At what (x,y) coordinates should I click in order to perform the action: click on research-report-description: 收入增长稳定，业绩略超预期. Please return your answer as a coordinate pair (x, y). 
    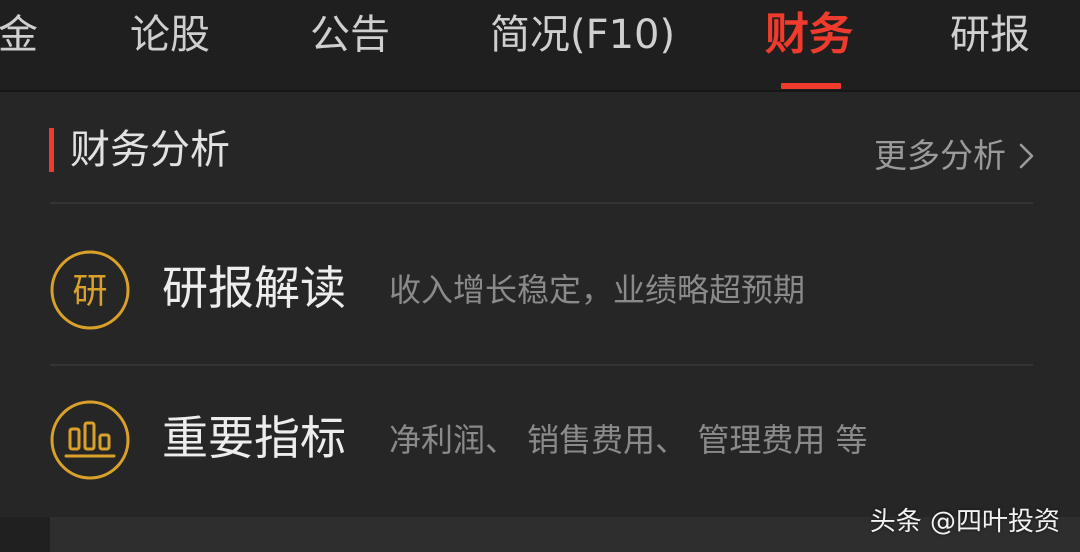
    Looking at the image, I should click on (597, 290).